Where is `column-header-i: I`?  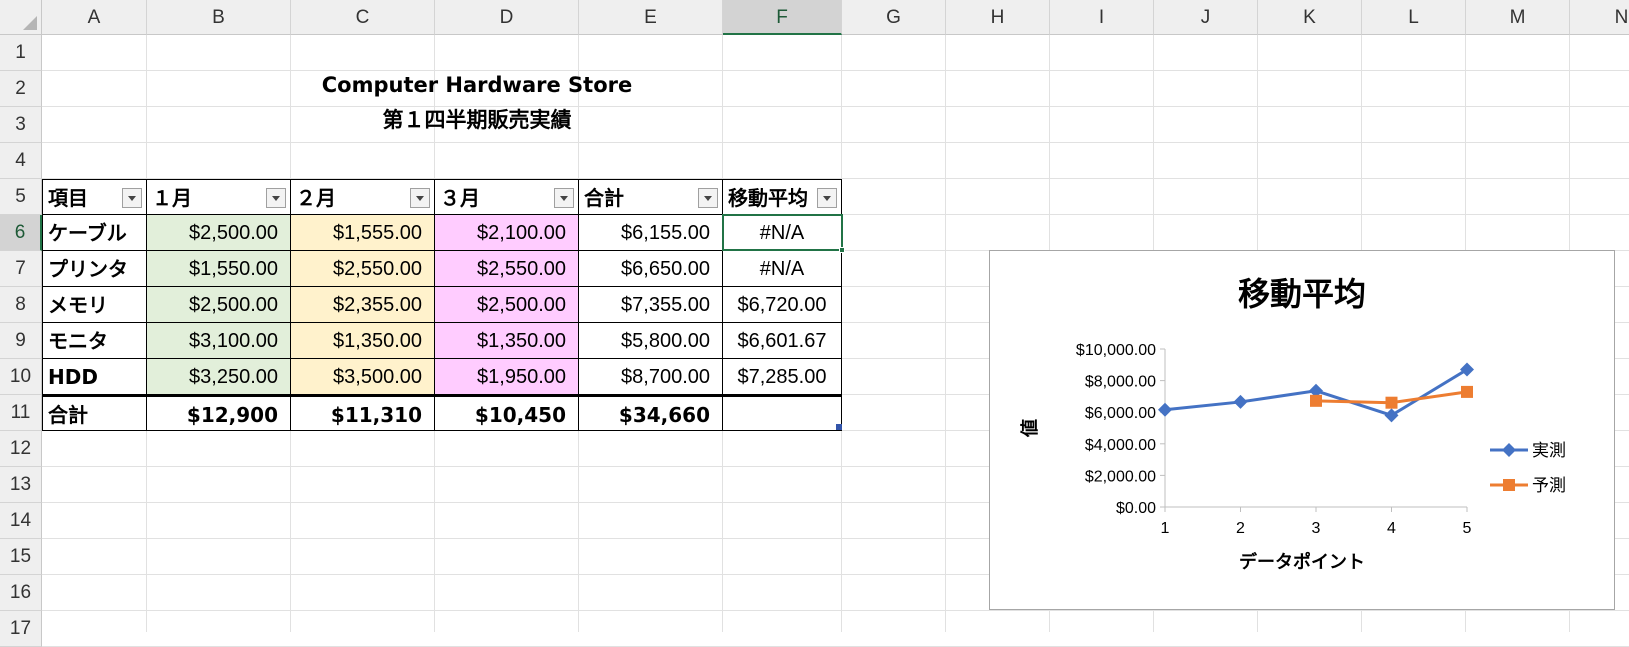 column-header-i: I is located at coordinates (1102, 17).